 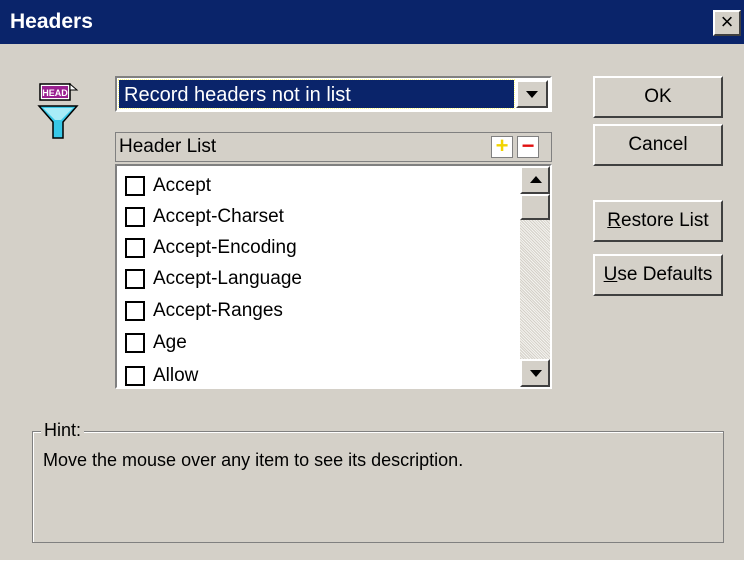 I want to click on record-mode-dropdown: Record headers not in list, so click(x=333, y=94).